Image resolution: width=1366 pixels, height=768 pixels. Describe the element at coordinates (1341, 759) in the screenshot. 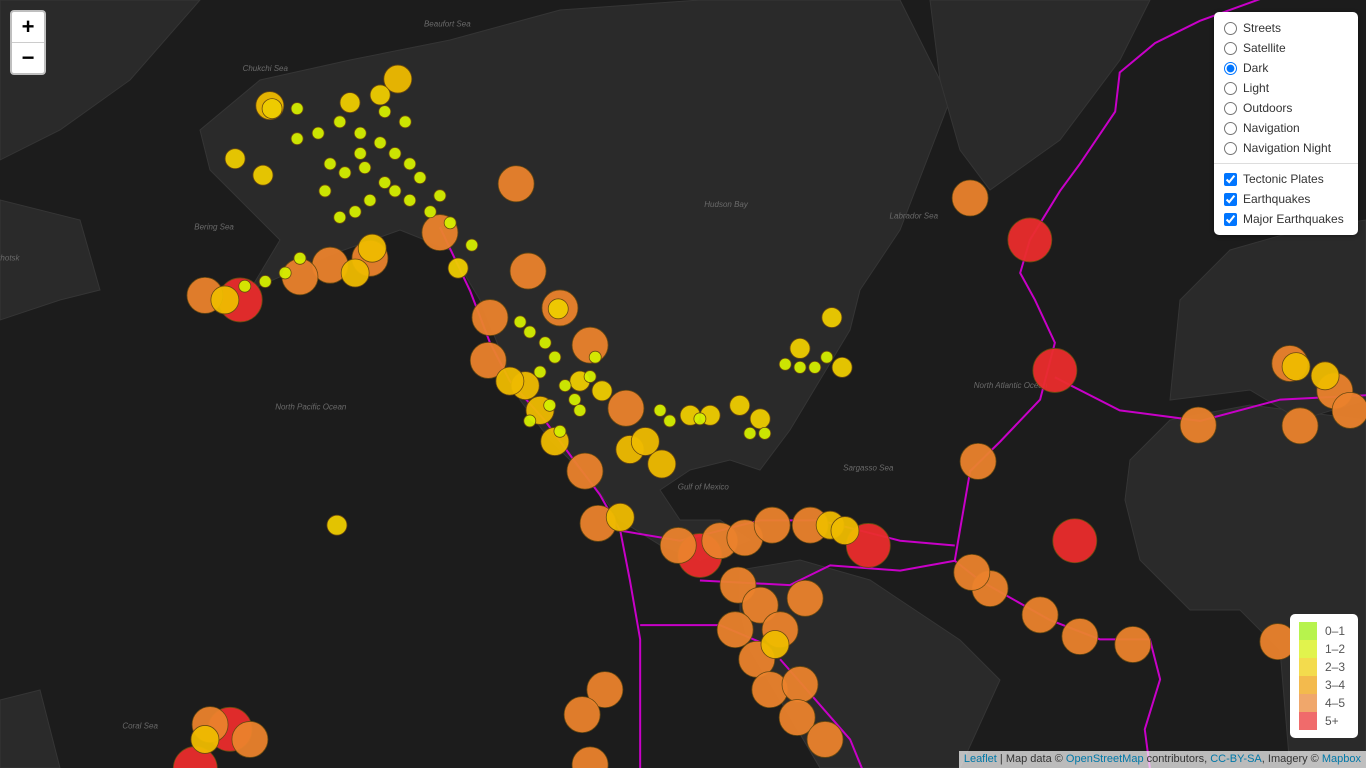

I see `mapbox-link: Mapbox` at that location.